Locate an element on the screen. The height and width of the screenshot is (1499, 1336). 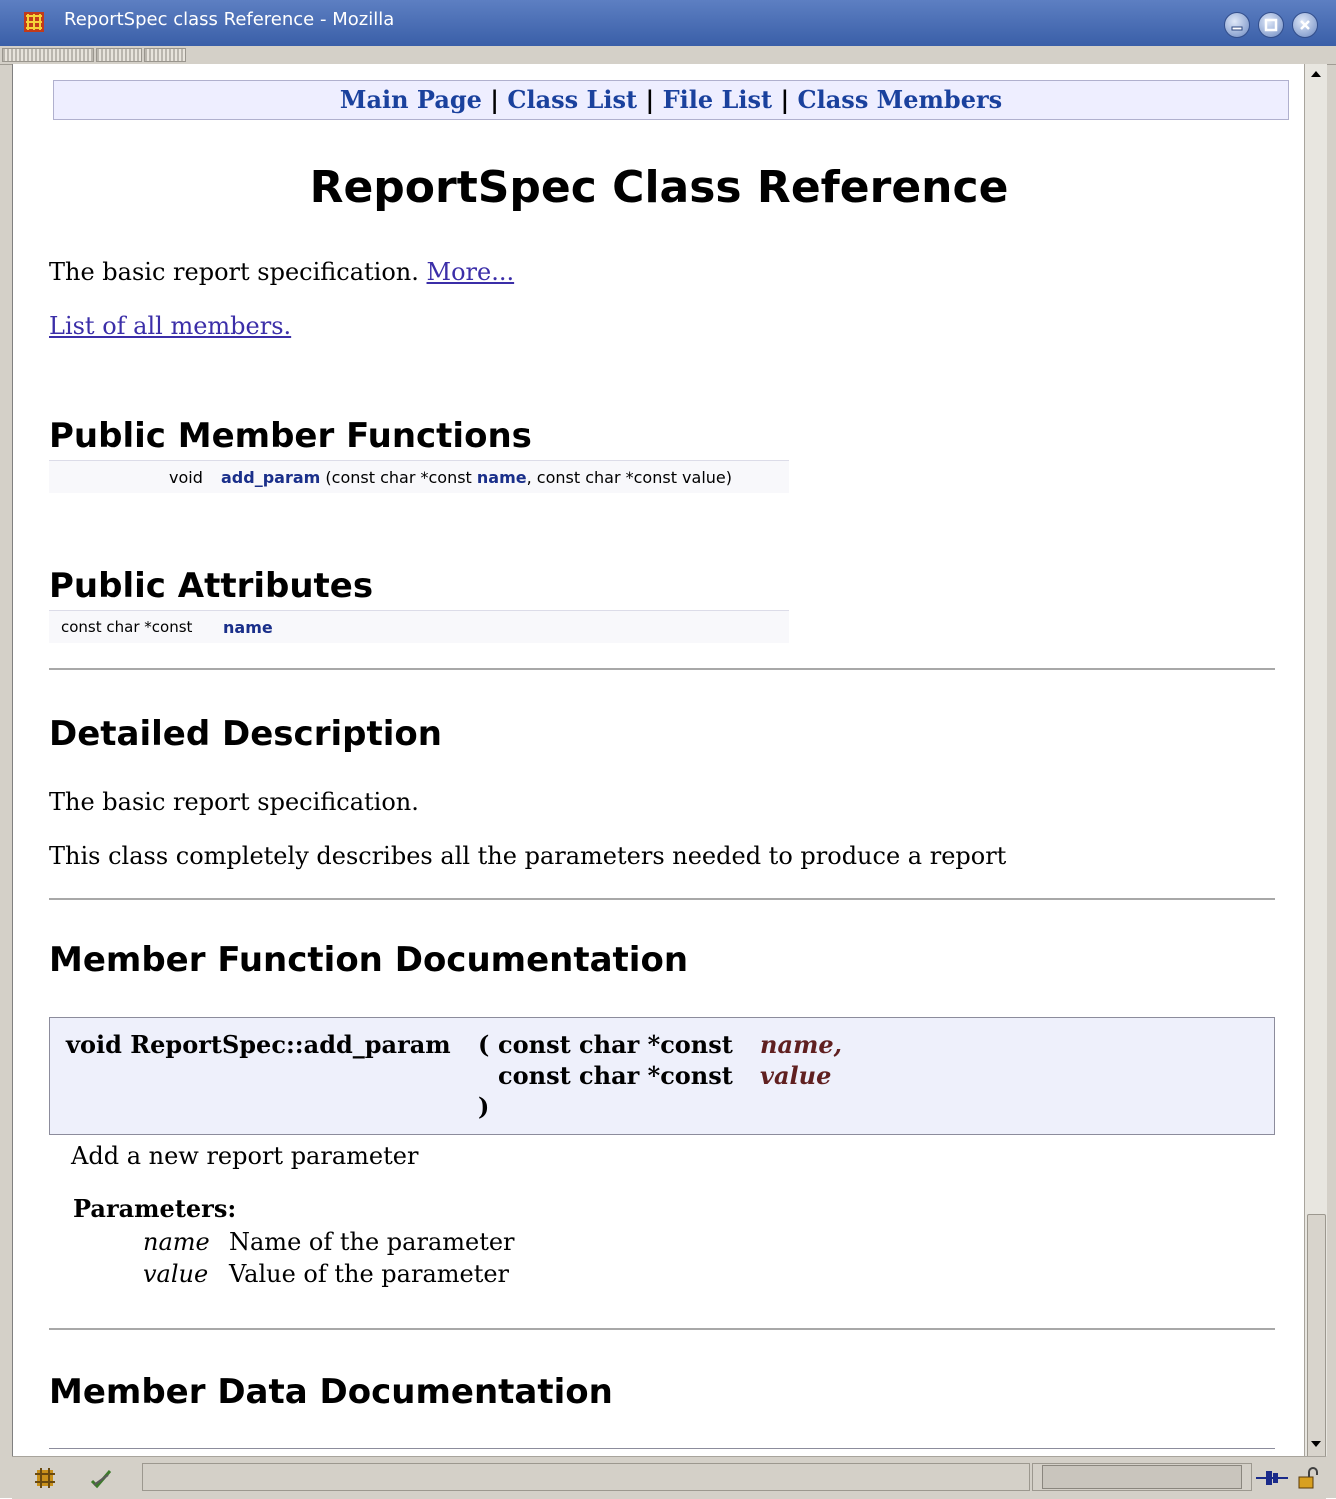
status-bar is located at coordinates (669, 1477).